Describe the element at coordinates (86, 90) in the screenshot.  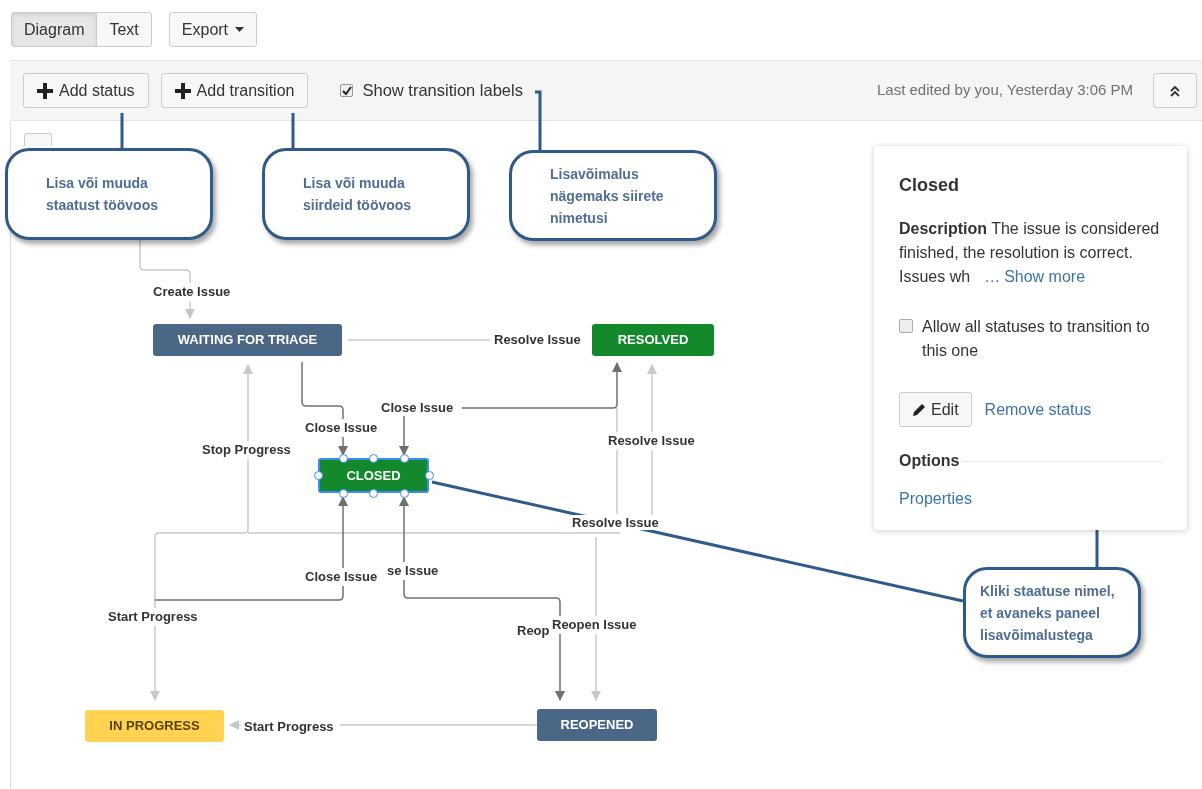
I see `add-status-button: Add status` at that location.